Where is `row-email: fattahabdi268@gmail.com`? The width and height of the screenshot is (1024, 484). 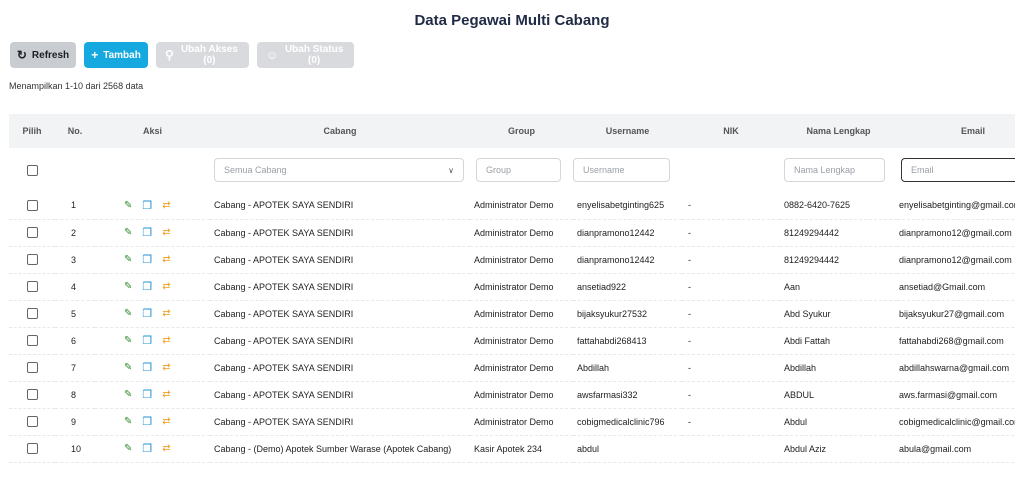 row-email: fattahabdi268@gmail.com is located at coordinates (951, 340).